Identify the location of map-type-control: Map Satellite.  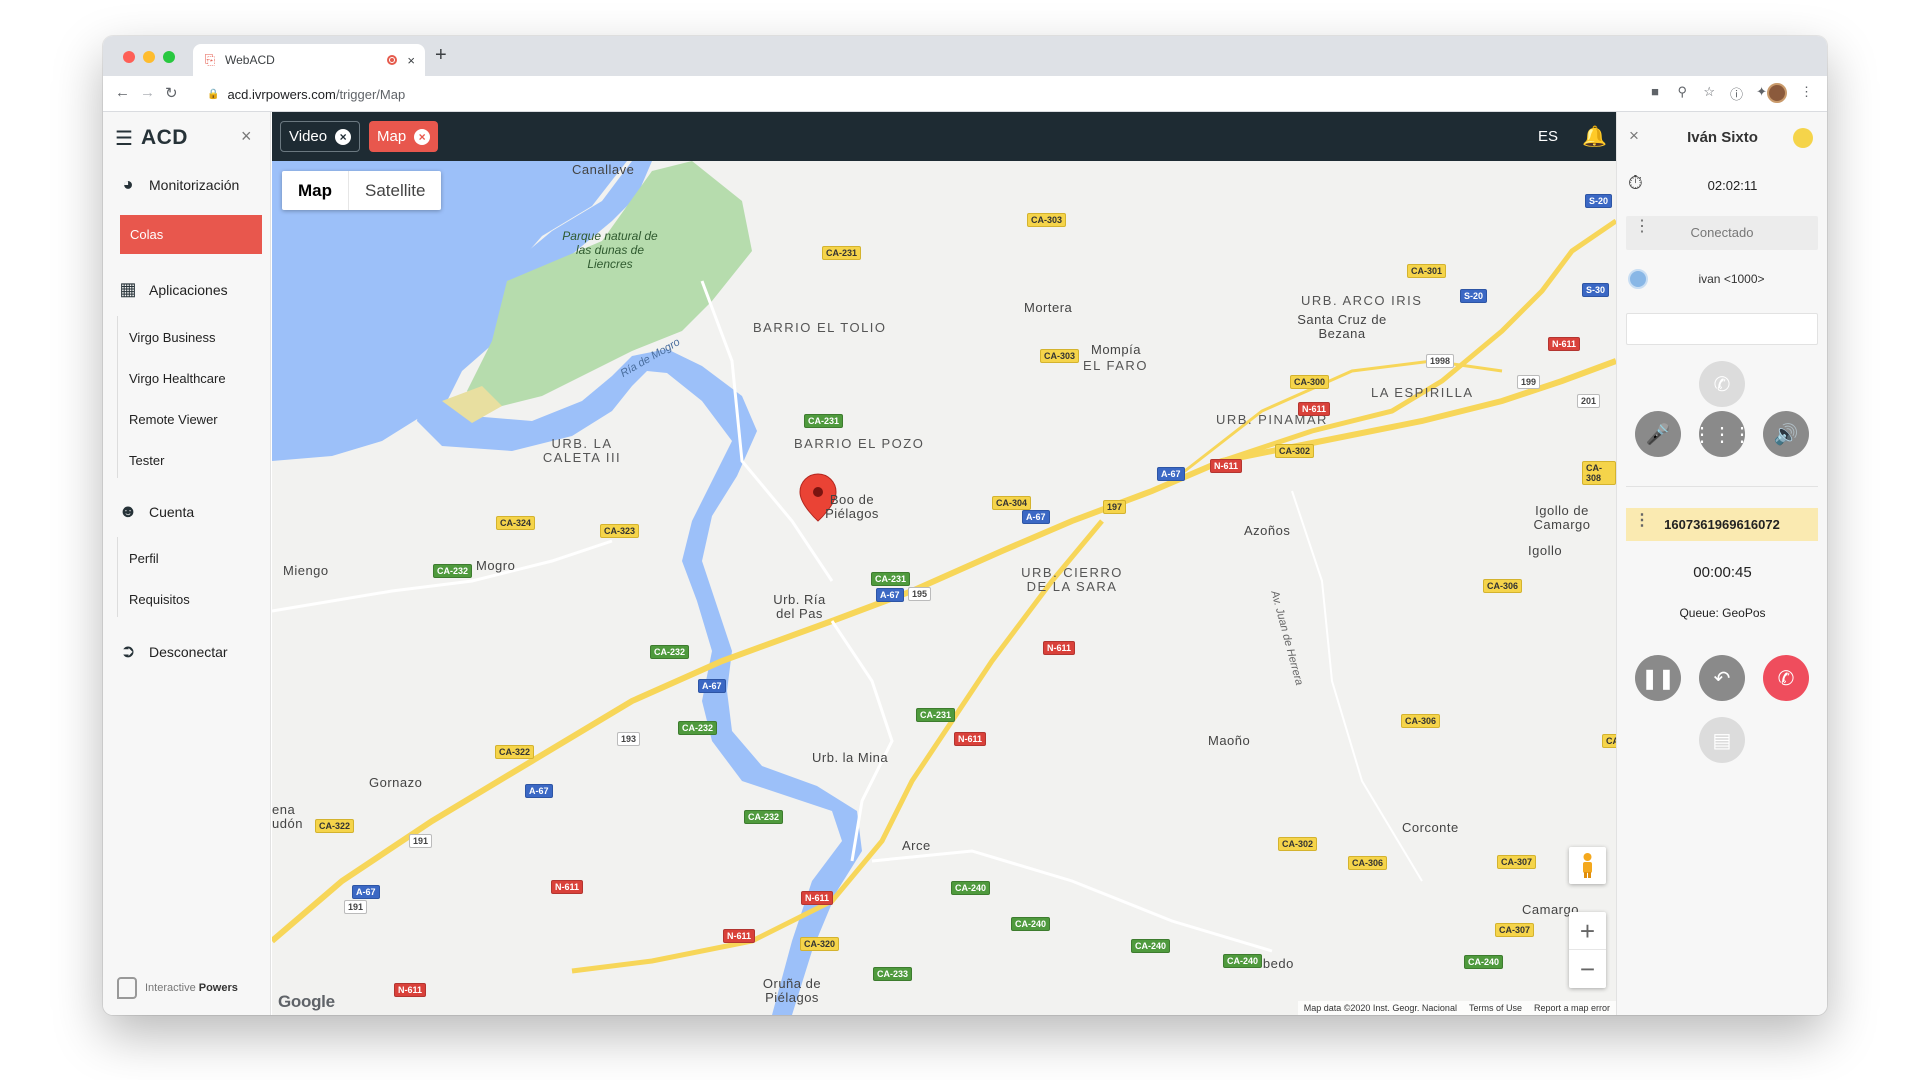
(362, 190).